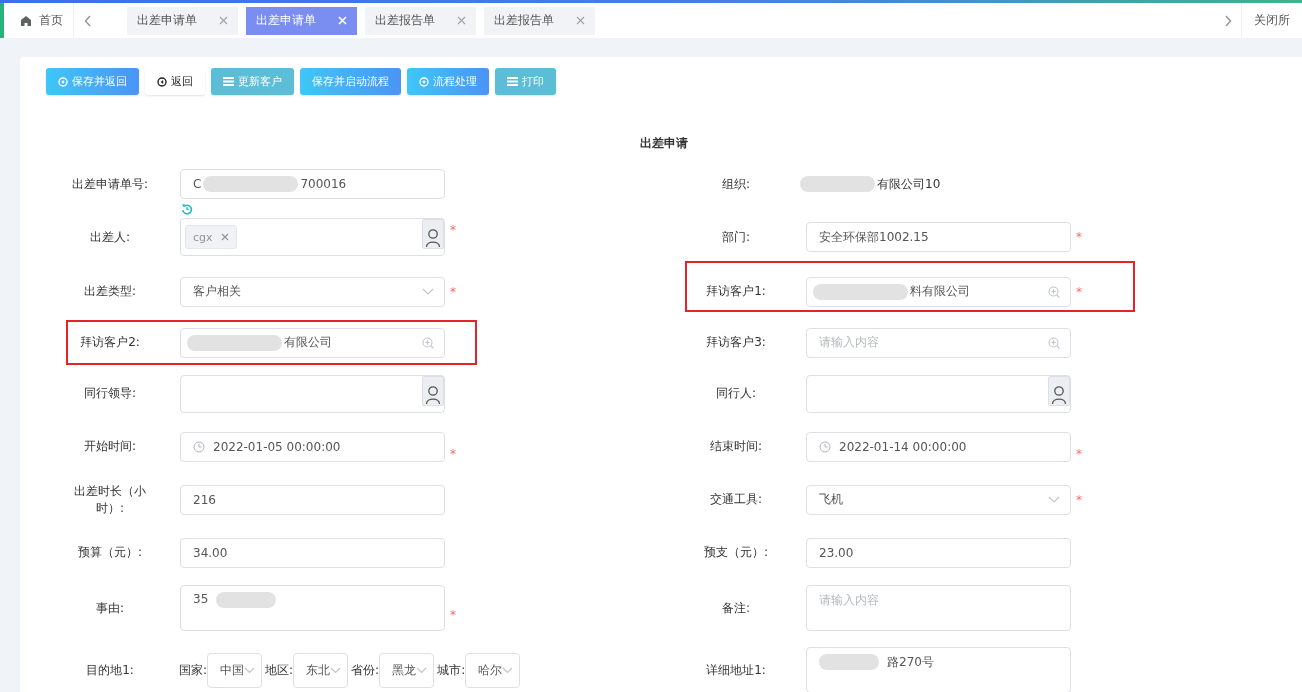 The height and width of the screenshot is (692, 1302). I want to click on close-all-button: 关闭所, so click(1272, 20).